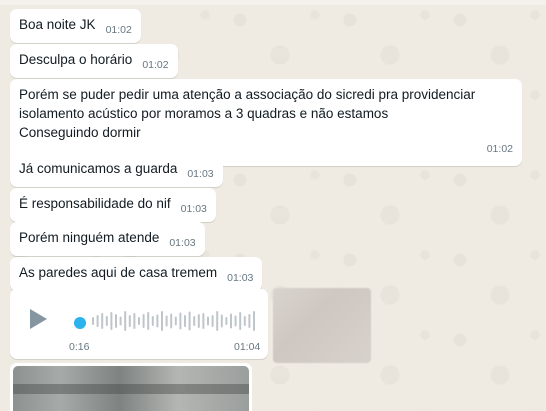  I want to click on message-bubble: As paredes aqui de casa tremem 01:03, so click(136, 274).